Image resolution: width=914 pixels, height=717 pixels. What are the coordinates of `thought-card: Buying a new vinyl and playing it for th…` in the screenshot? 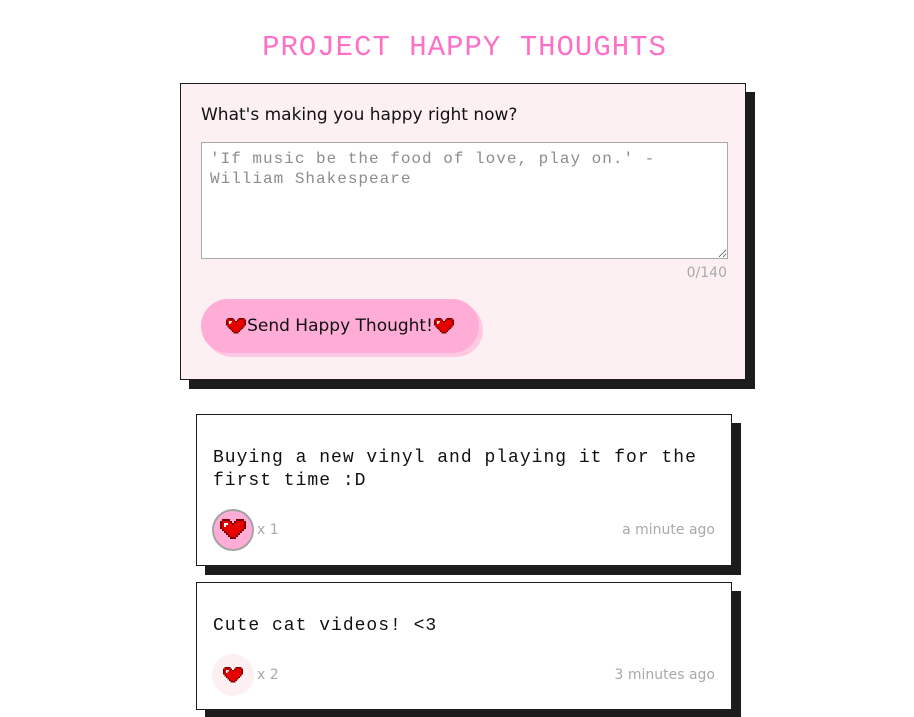 It's located at (464, 490).